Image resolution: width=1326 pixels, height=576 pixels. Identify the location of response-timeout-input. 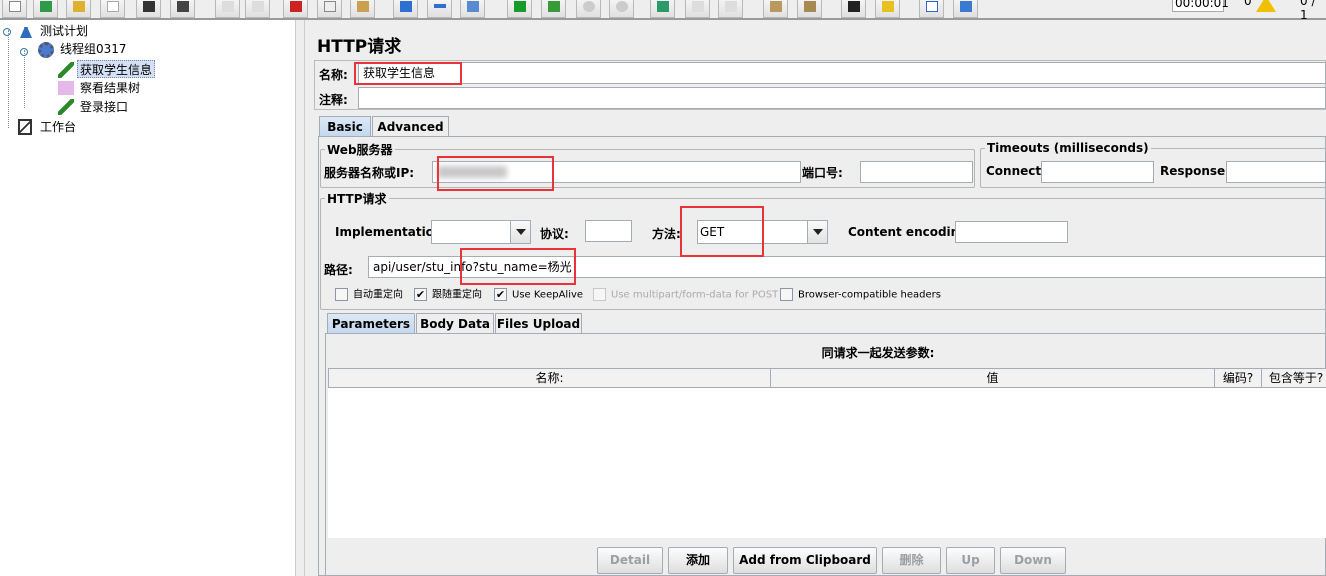
(1276, 172).